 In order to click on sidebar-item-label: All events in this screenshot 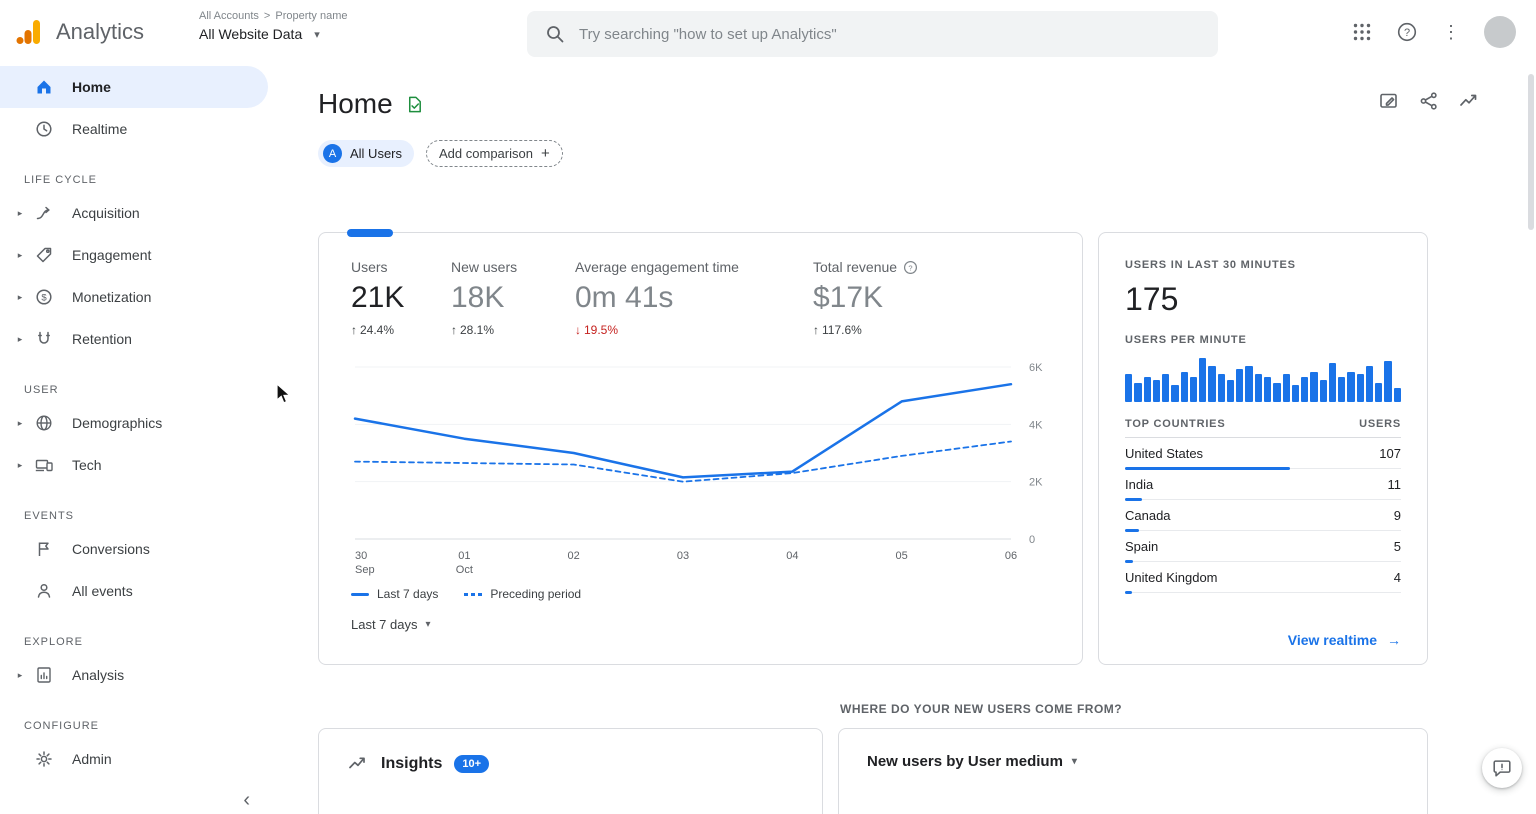, I will do `click(102, 591)`.